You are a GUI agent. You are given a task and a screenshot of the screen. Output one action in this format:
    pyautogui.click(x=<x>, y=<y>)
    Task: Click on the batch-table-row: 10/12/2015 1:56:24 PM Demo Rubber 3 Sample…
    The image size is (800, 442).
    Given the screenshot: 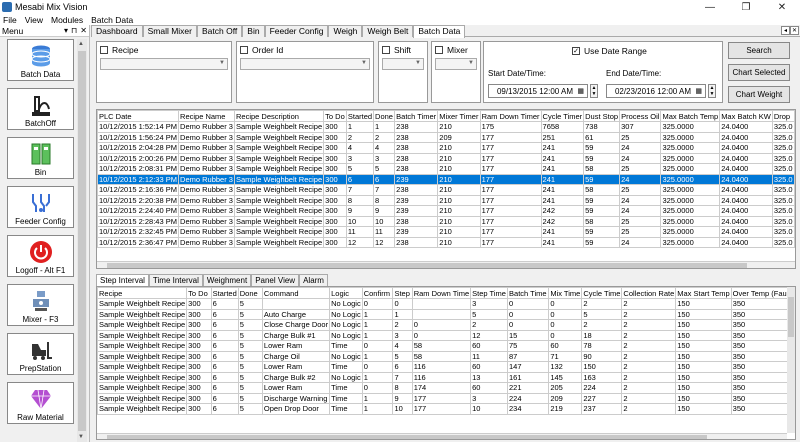 What is the action you would take?
    pyautogui.click(x=446, y=137)
    